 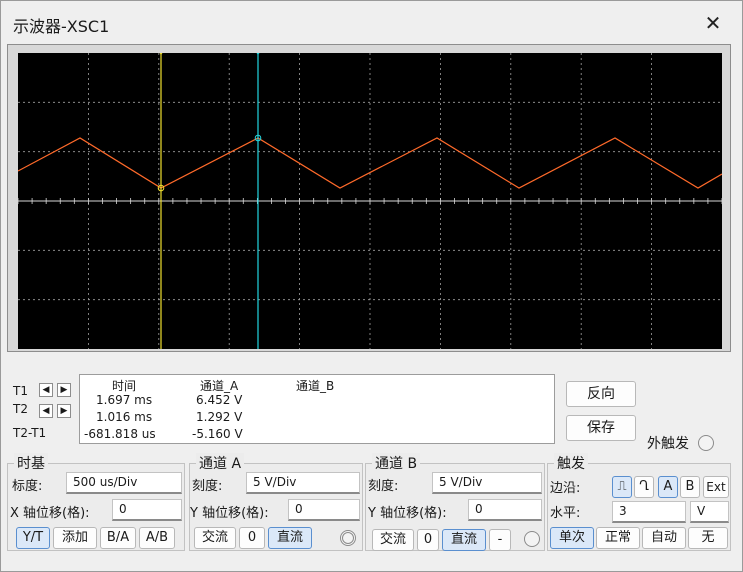 I want to click on channel-a-terminal, so click(x=348, y=538).